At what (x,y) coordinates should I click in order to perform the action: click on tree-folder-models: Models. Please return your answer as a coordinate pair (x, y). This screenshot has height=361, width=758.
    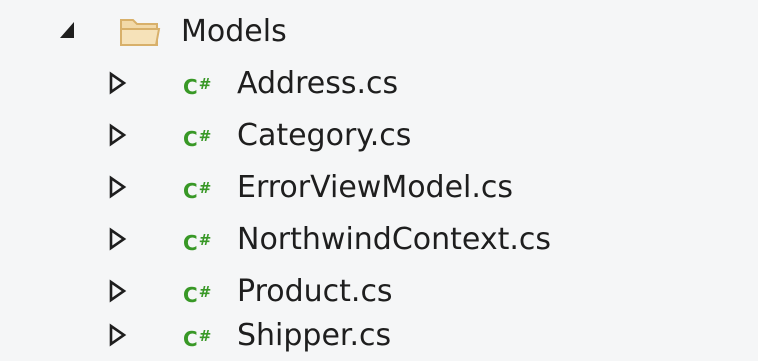
    Looking at the image, I should click on (379, 31).